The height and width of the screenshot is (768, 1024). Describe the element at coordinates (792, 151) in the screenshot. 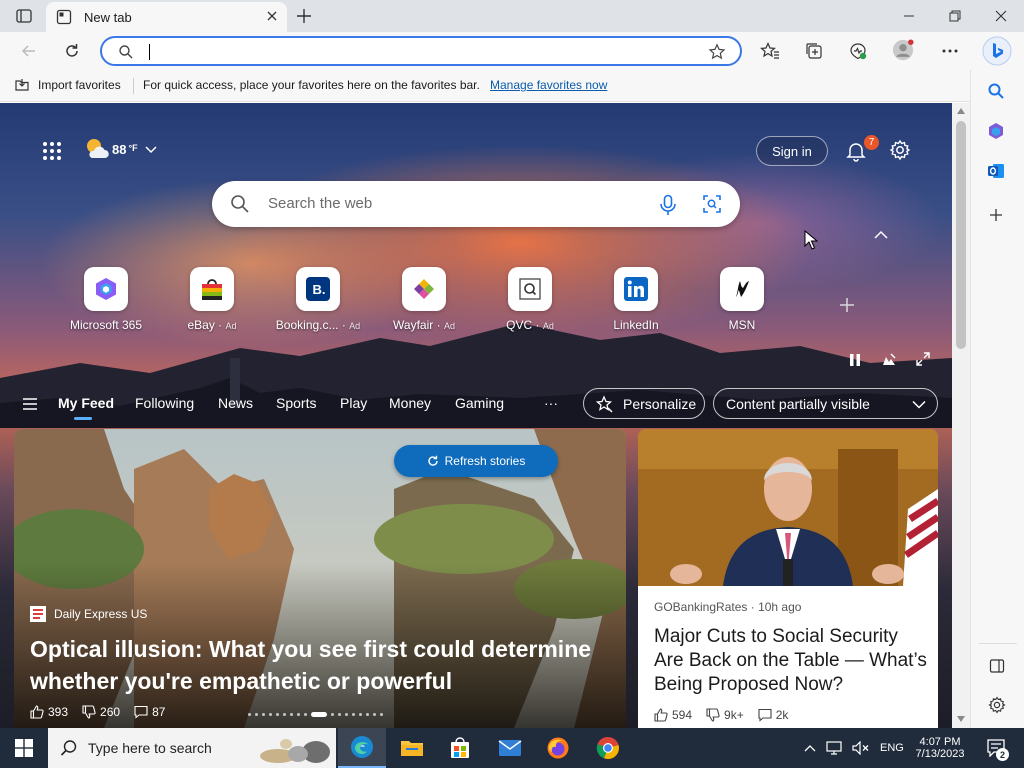

I see `sign-in-button: Sign in` at that location.